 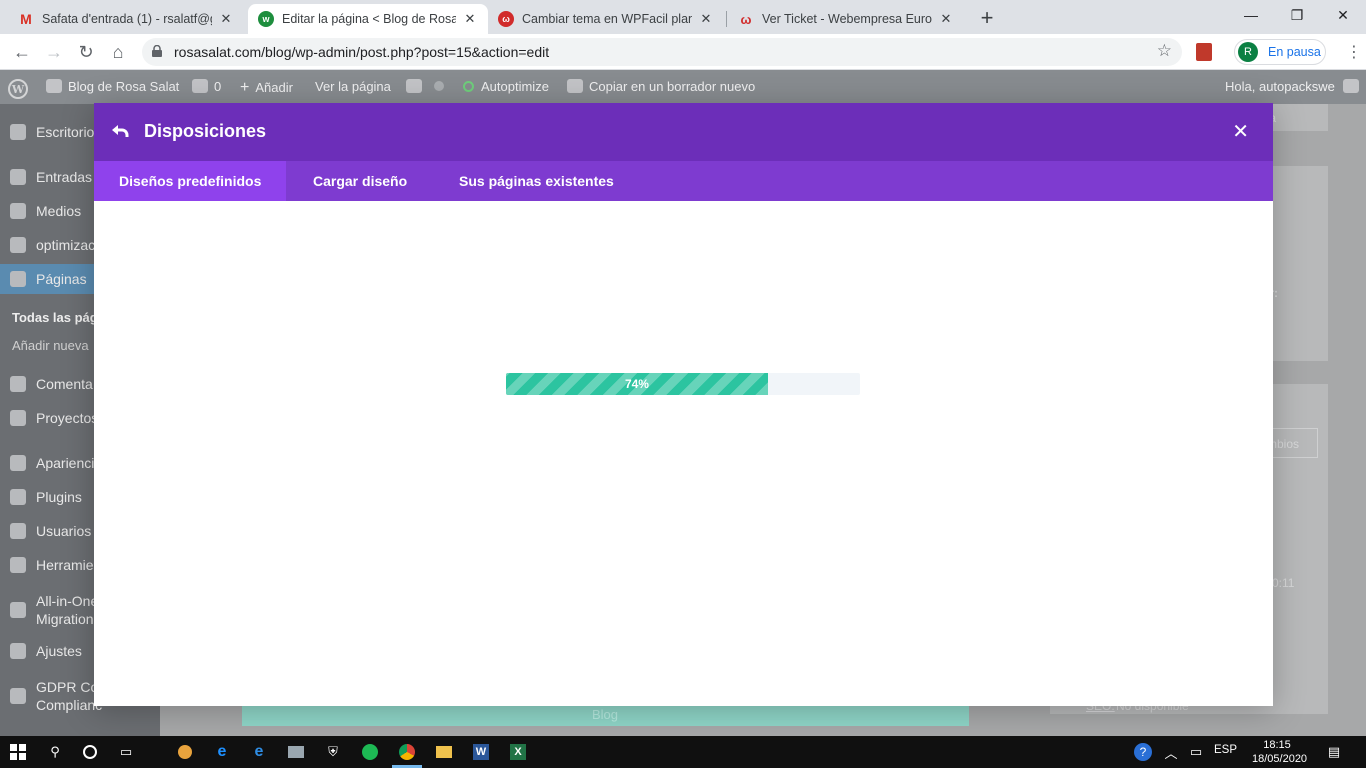 I want to click on back-arrow-icon, so click(x=120, y=131).